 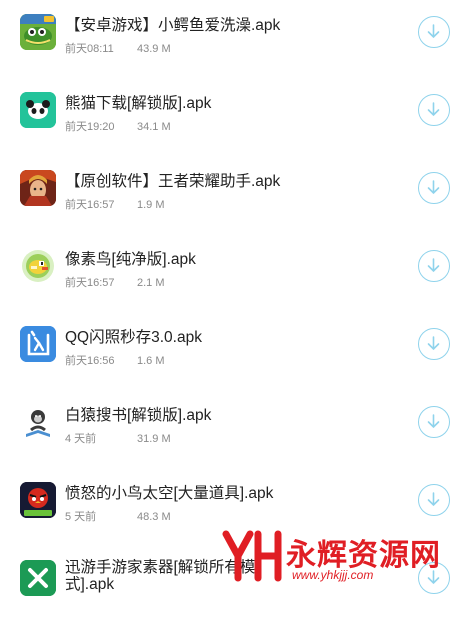 What do you see at coordinates (38, 32) in the screenshot?
I see `crocodile-game-icon` at bounding box center [38, 32].